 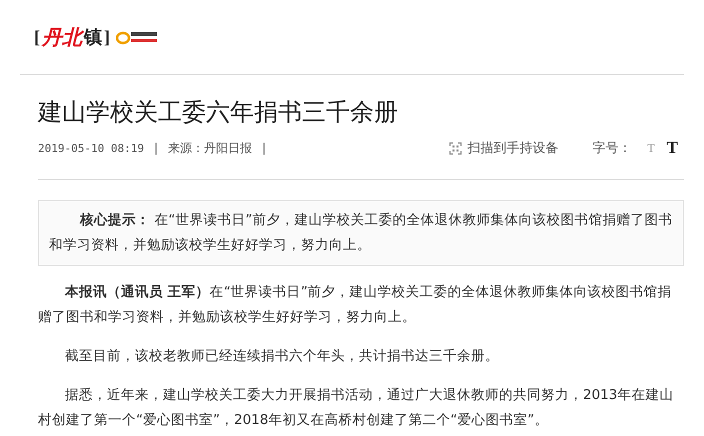 What do you see at coordinates (612, 148) in the screenshot?
I see `font-size-label: 字号：` at bounding box center [612, 148].